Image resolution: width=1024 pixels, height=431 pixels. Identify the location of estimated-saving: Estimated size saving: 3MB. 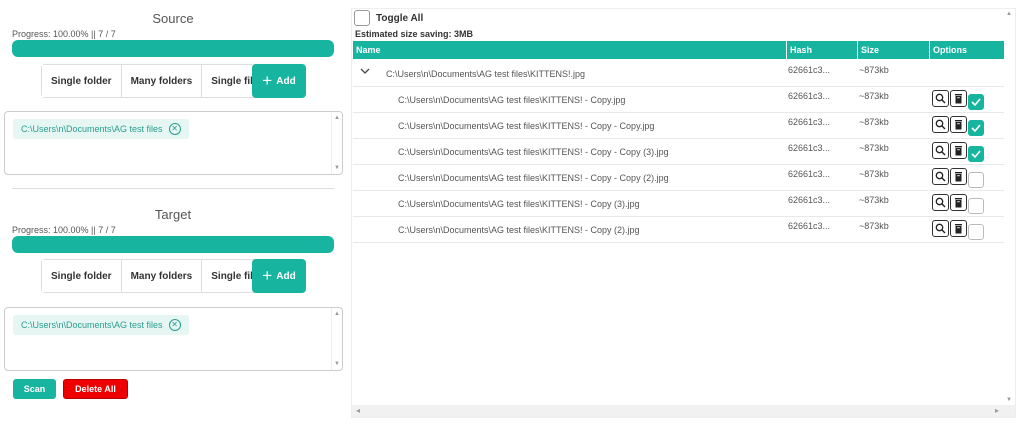
(414, 34).